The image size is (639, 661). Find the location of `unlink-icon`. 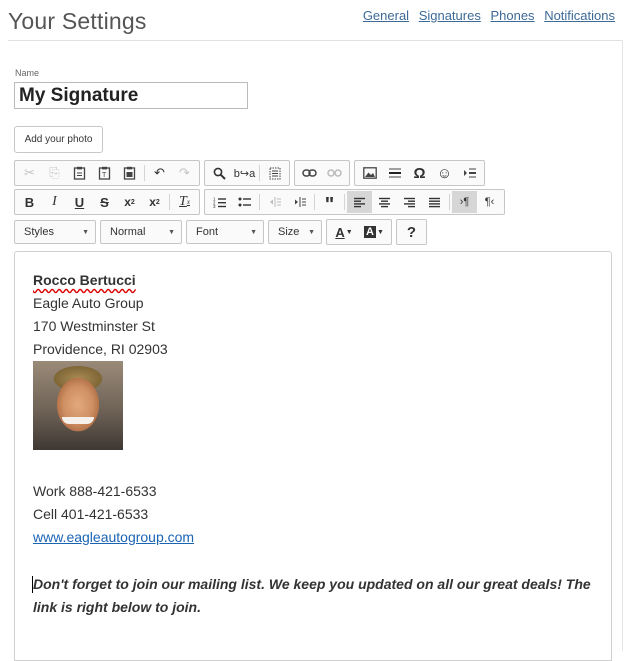

unlink-icon is located at coordinates (334, 173).